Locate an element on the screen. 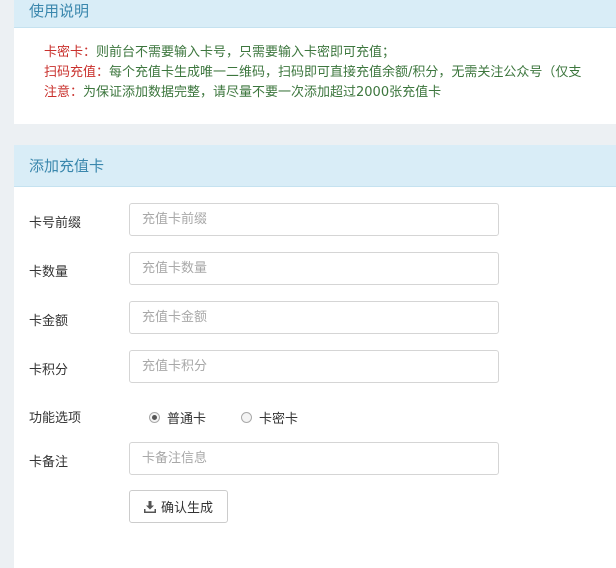 The image size is (616, 568). quantity-label: 卡数量 is located at coordinates (49, 272).